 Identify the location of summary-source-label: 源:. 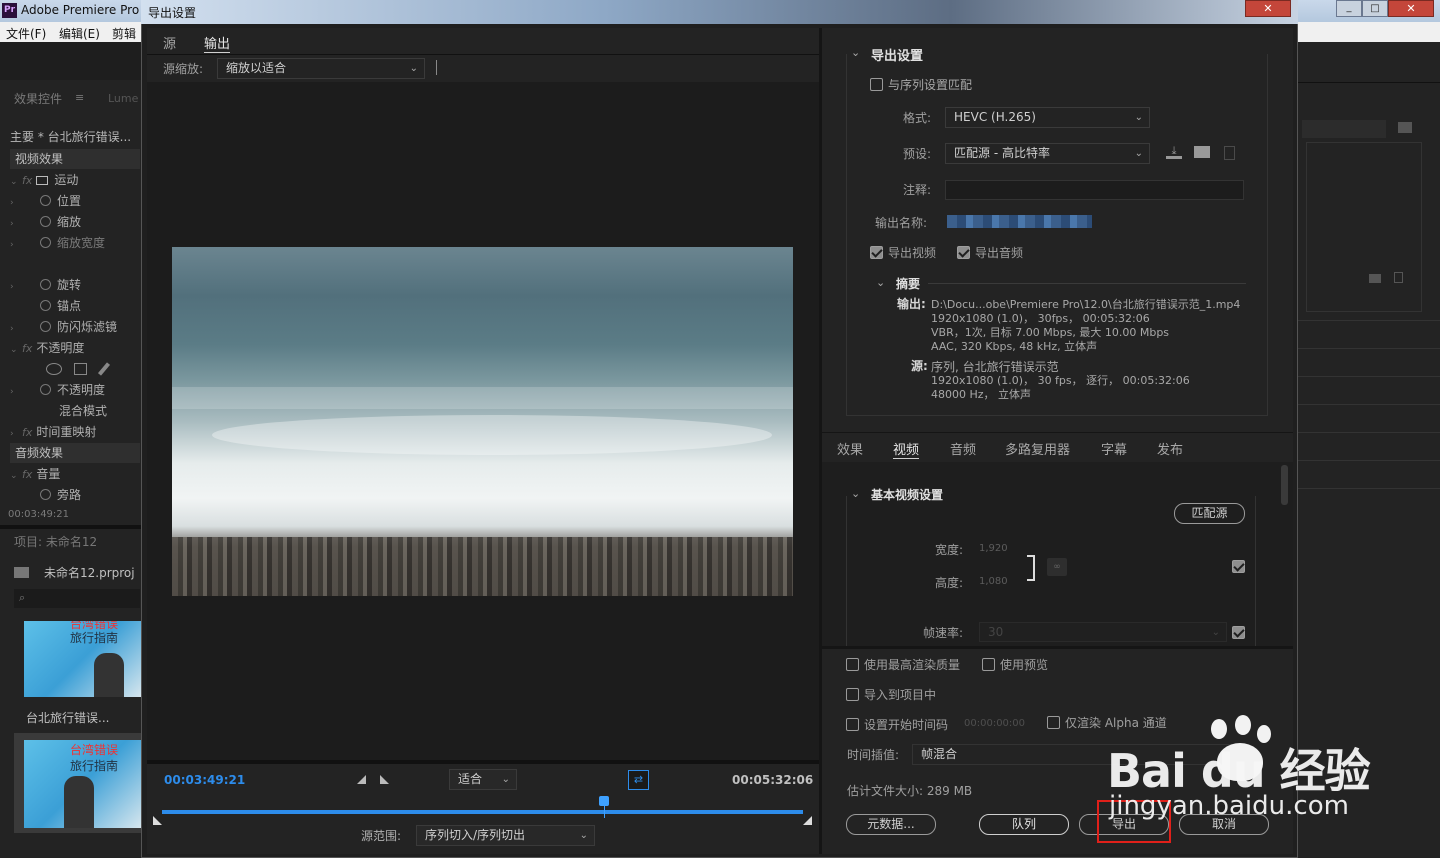
(919, 366).